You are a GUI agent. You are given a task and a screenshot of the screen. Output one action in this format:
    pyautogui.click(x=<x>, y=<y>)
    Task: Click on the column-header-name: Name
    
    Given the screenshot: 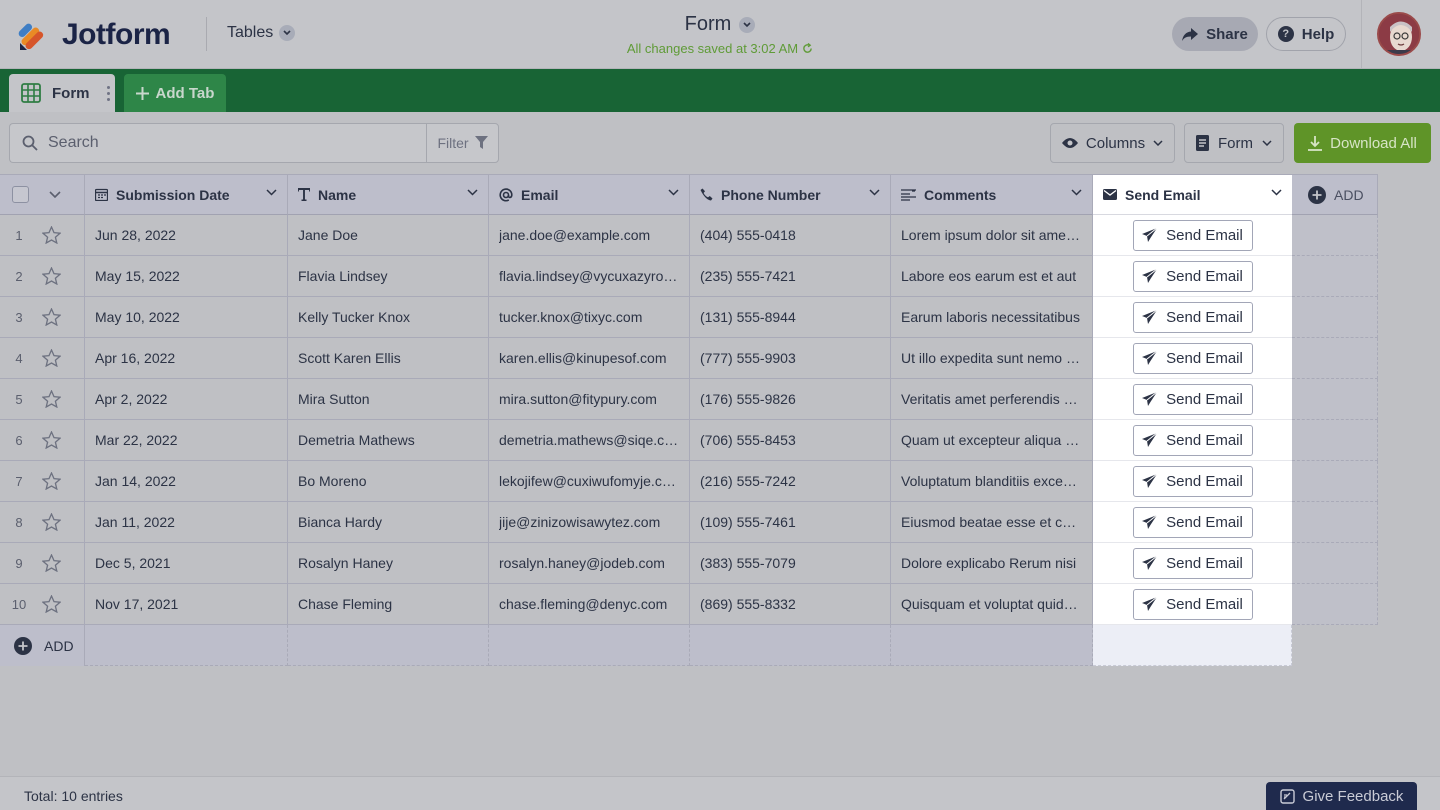 What is the action you would take?
    pyautogui.click(x=388, y=194)
    